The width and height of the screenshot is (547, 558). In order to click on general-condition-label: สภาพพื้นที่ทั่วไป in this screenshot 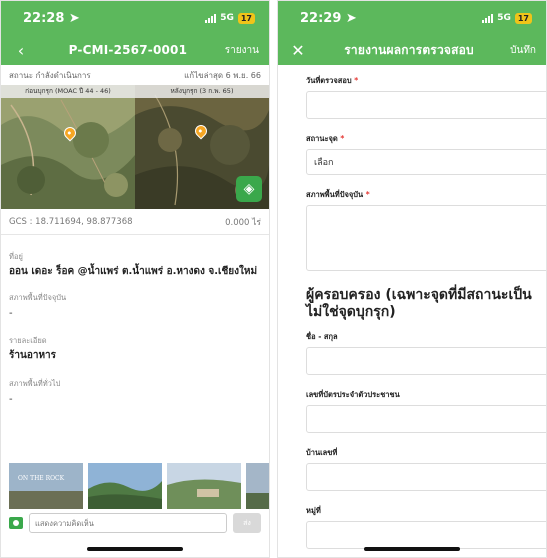, I will do `click(35, 383)`.